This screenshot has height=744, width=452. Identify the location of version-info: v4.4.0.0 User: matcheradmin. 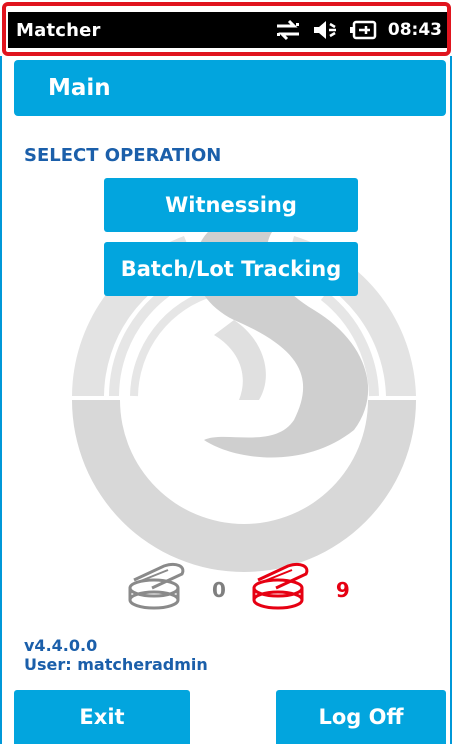
(116, 655).